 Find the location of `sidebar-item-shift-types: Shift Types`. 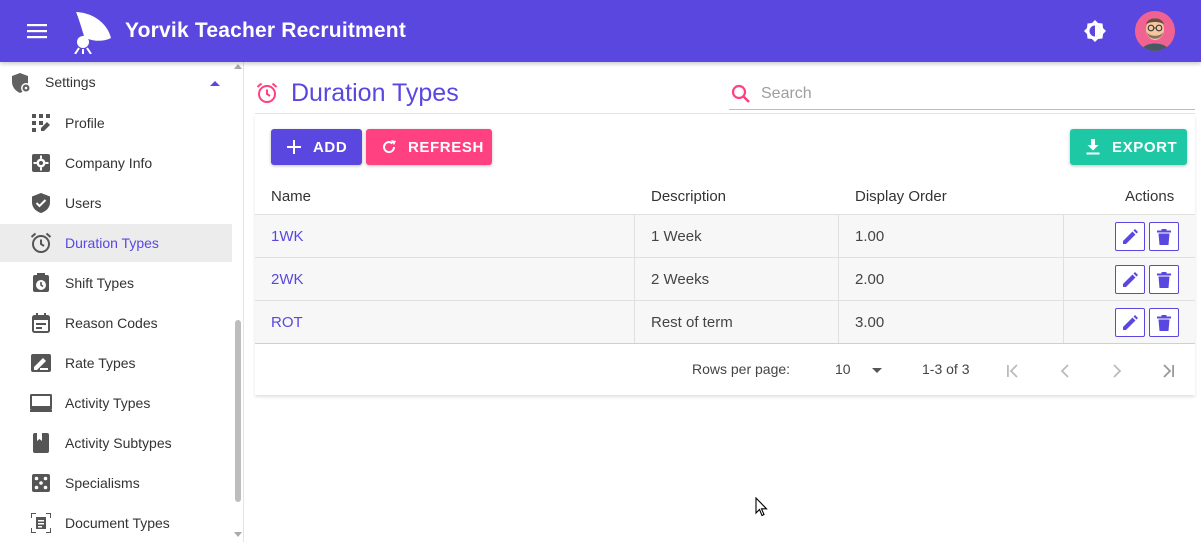

sidebar-item-shift-types: Shift Types is located at coordinates (116, 283).